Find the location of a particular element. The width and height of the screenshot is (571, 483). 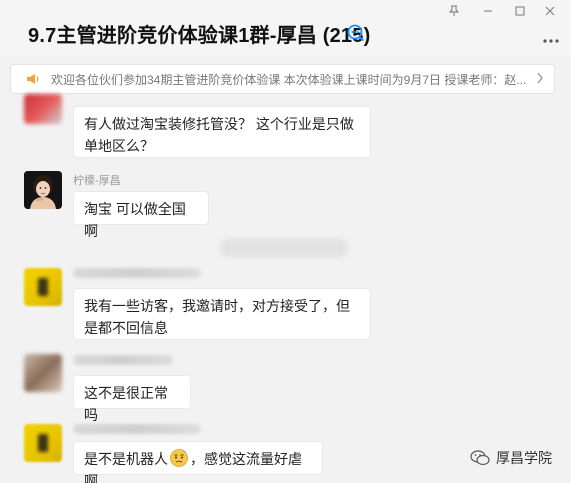

message-text-before: 是不是机器人 is located at coordinates (126, 459).